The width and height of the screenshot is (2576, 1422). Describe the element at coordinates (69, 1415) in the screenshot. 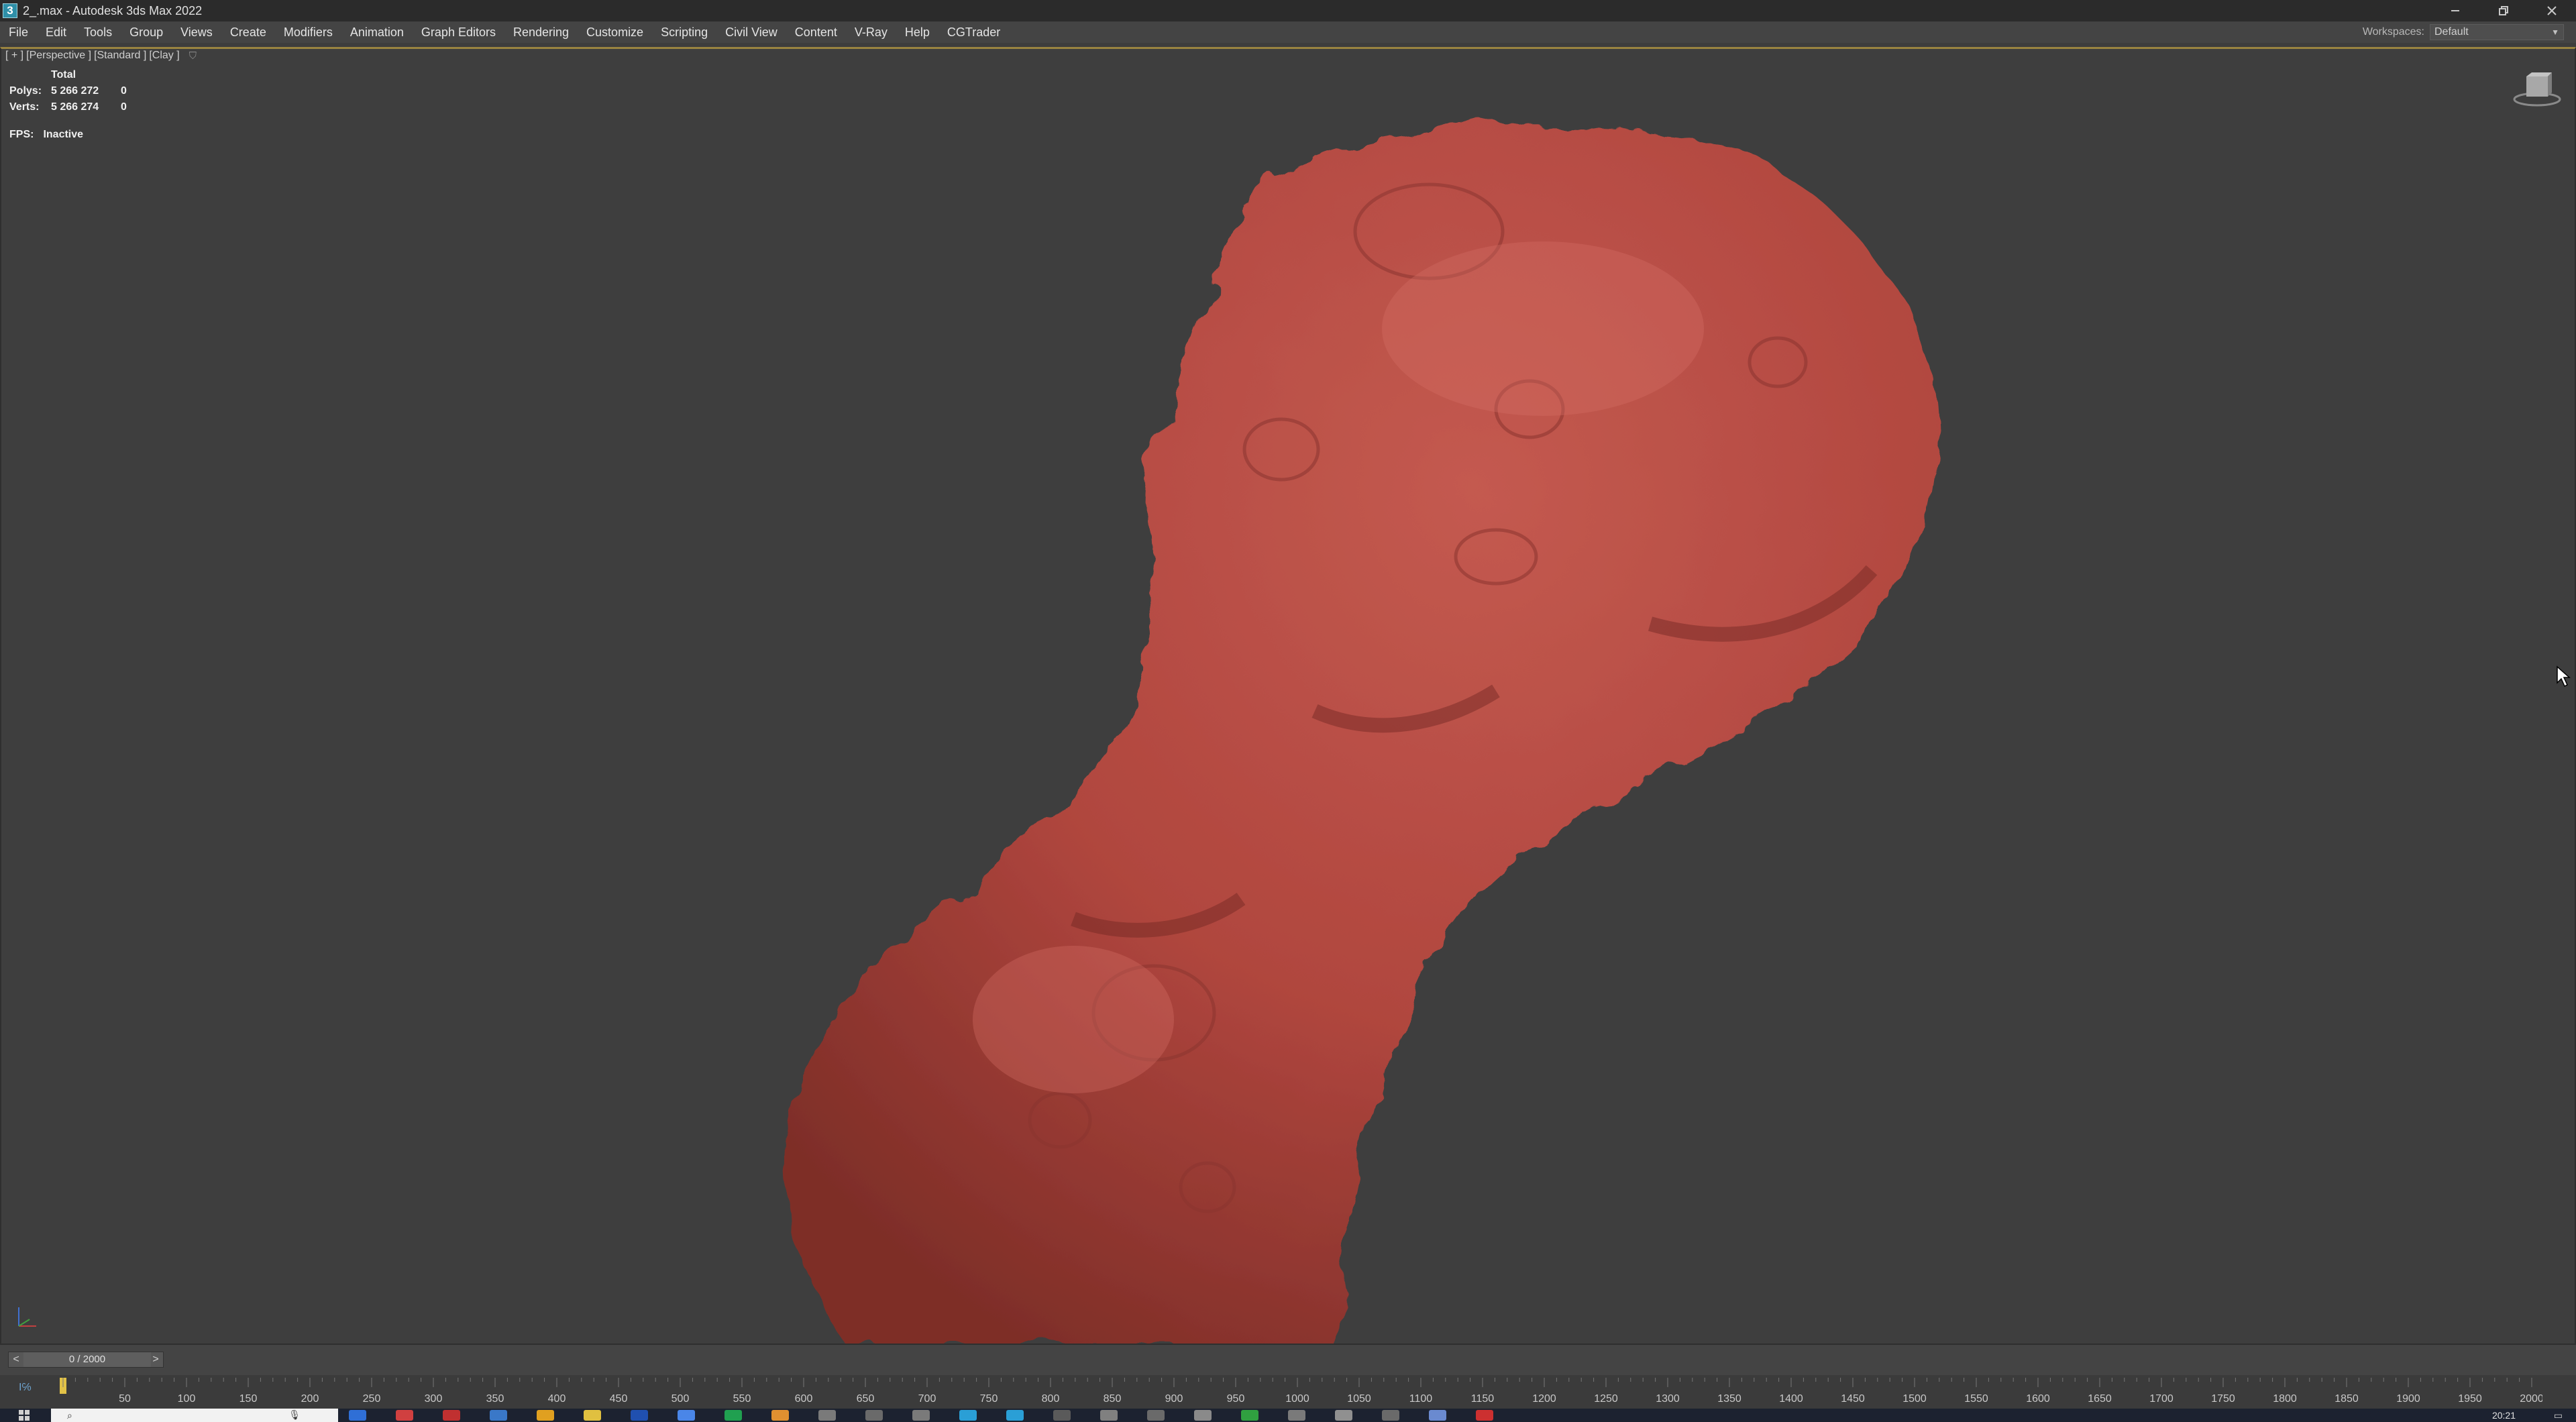

I see `search-icon: ⌕` at that location.